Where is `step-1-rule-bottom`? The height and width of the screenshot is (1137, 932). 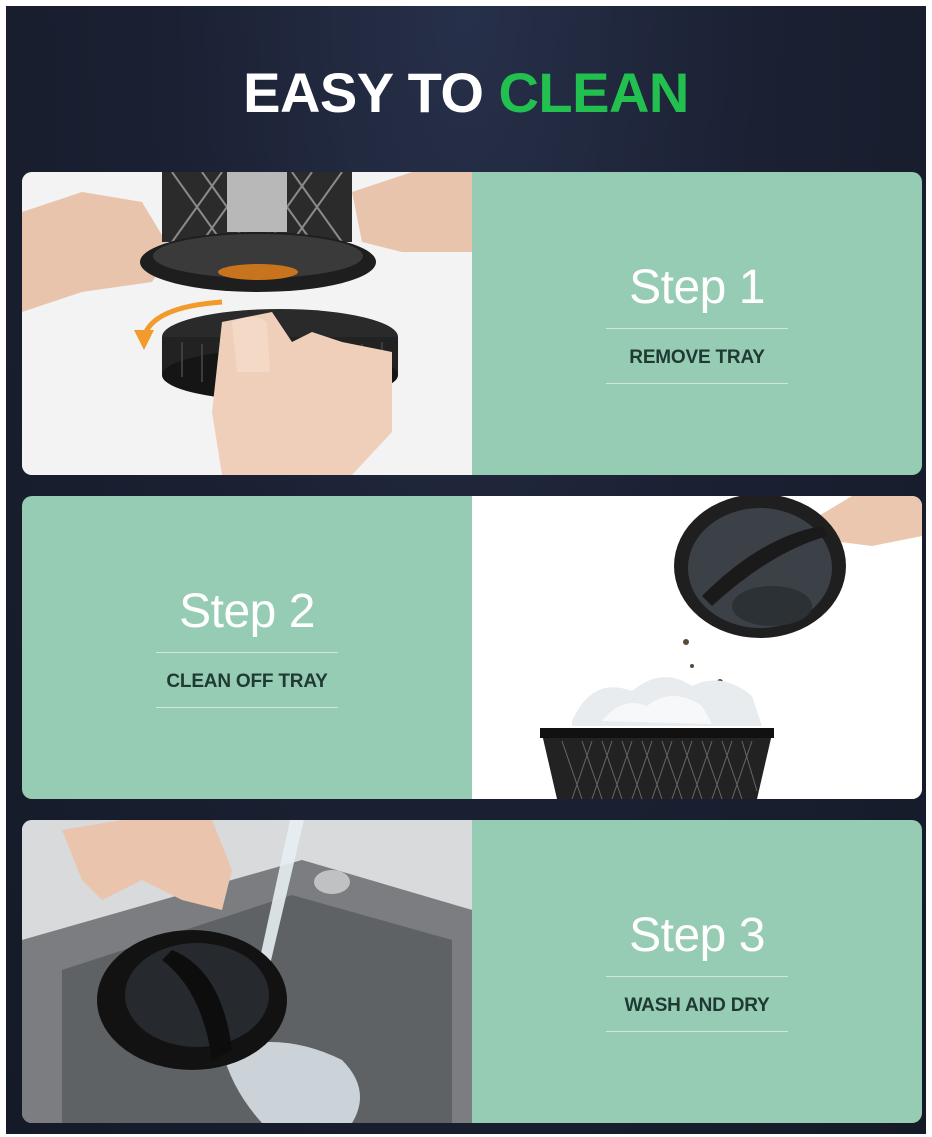
step-1-rule-bottom is located at coordinates (697, 383).